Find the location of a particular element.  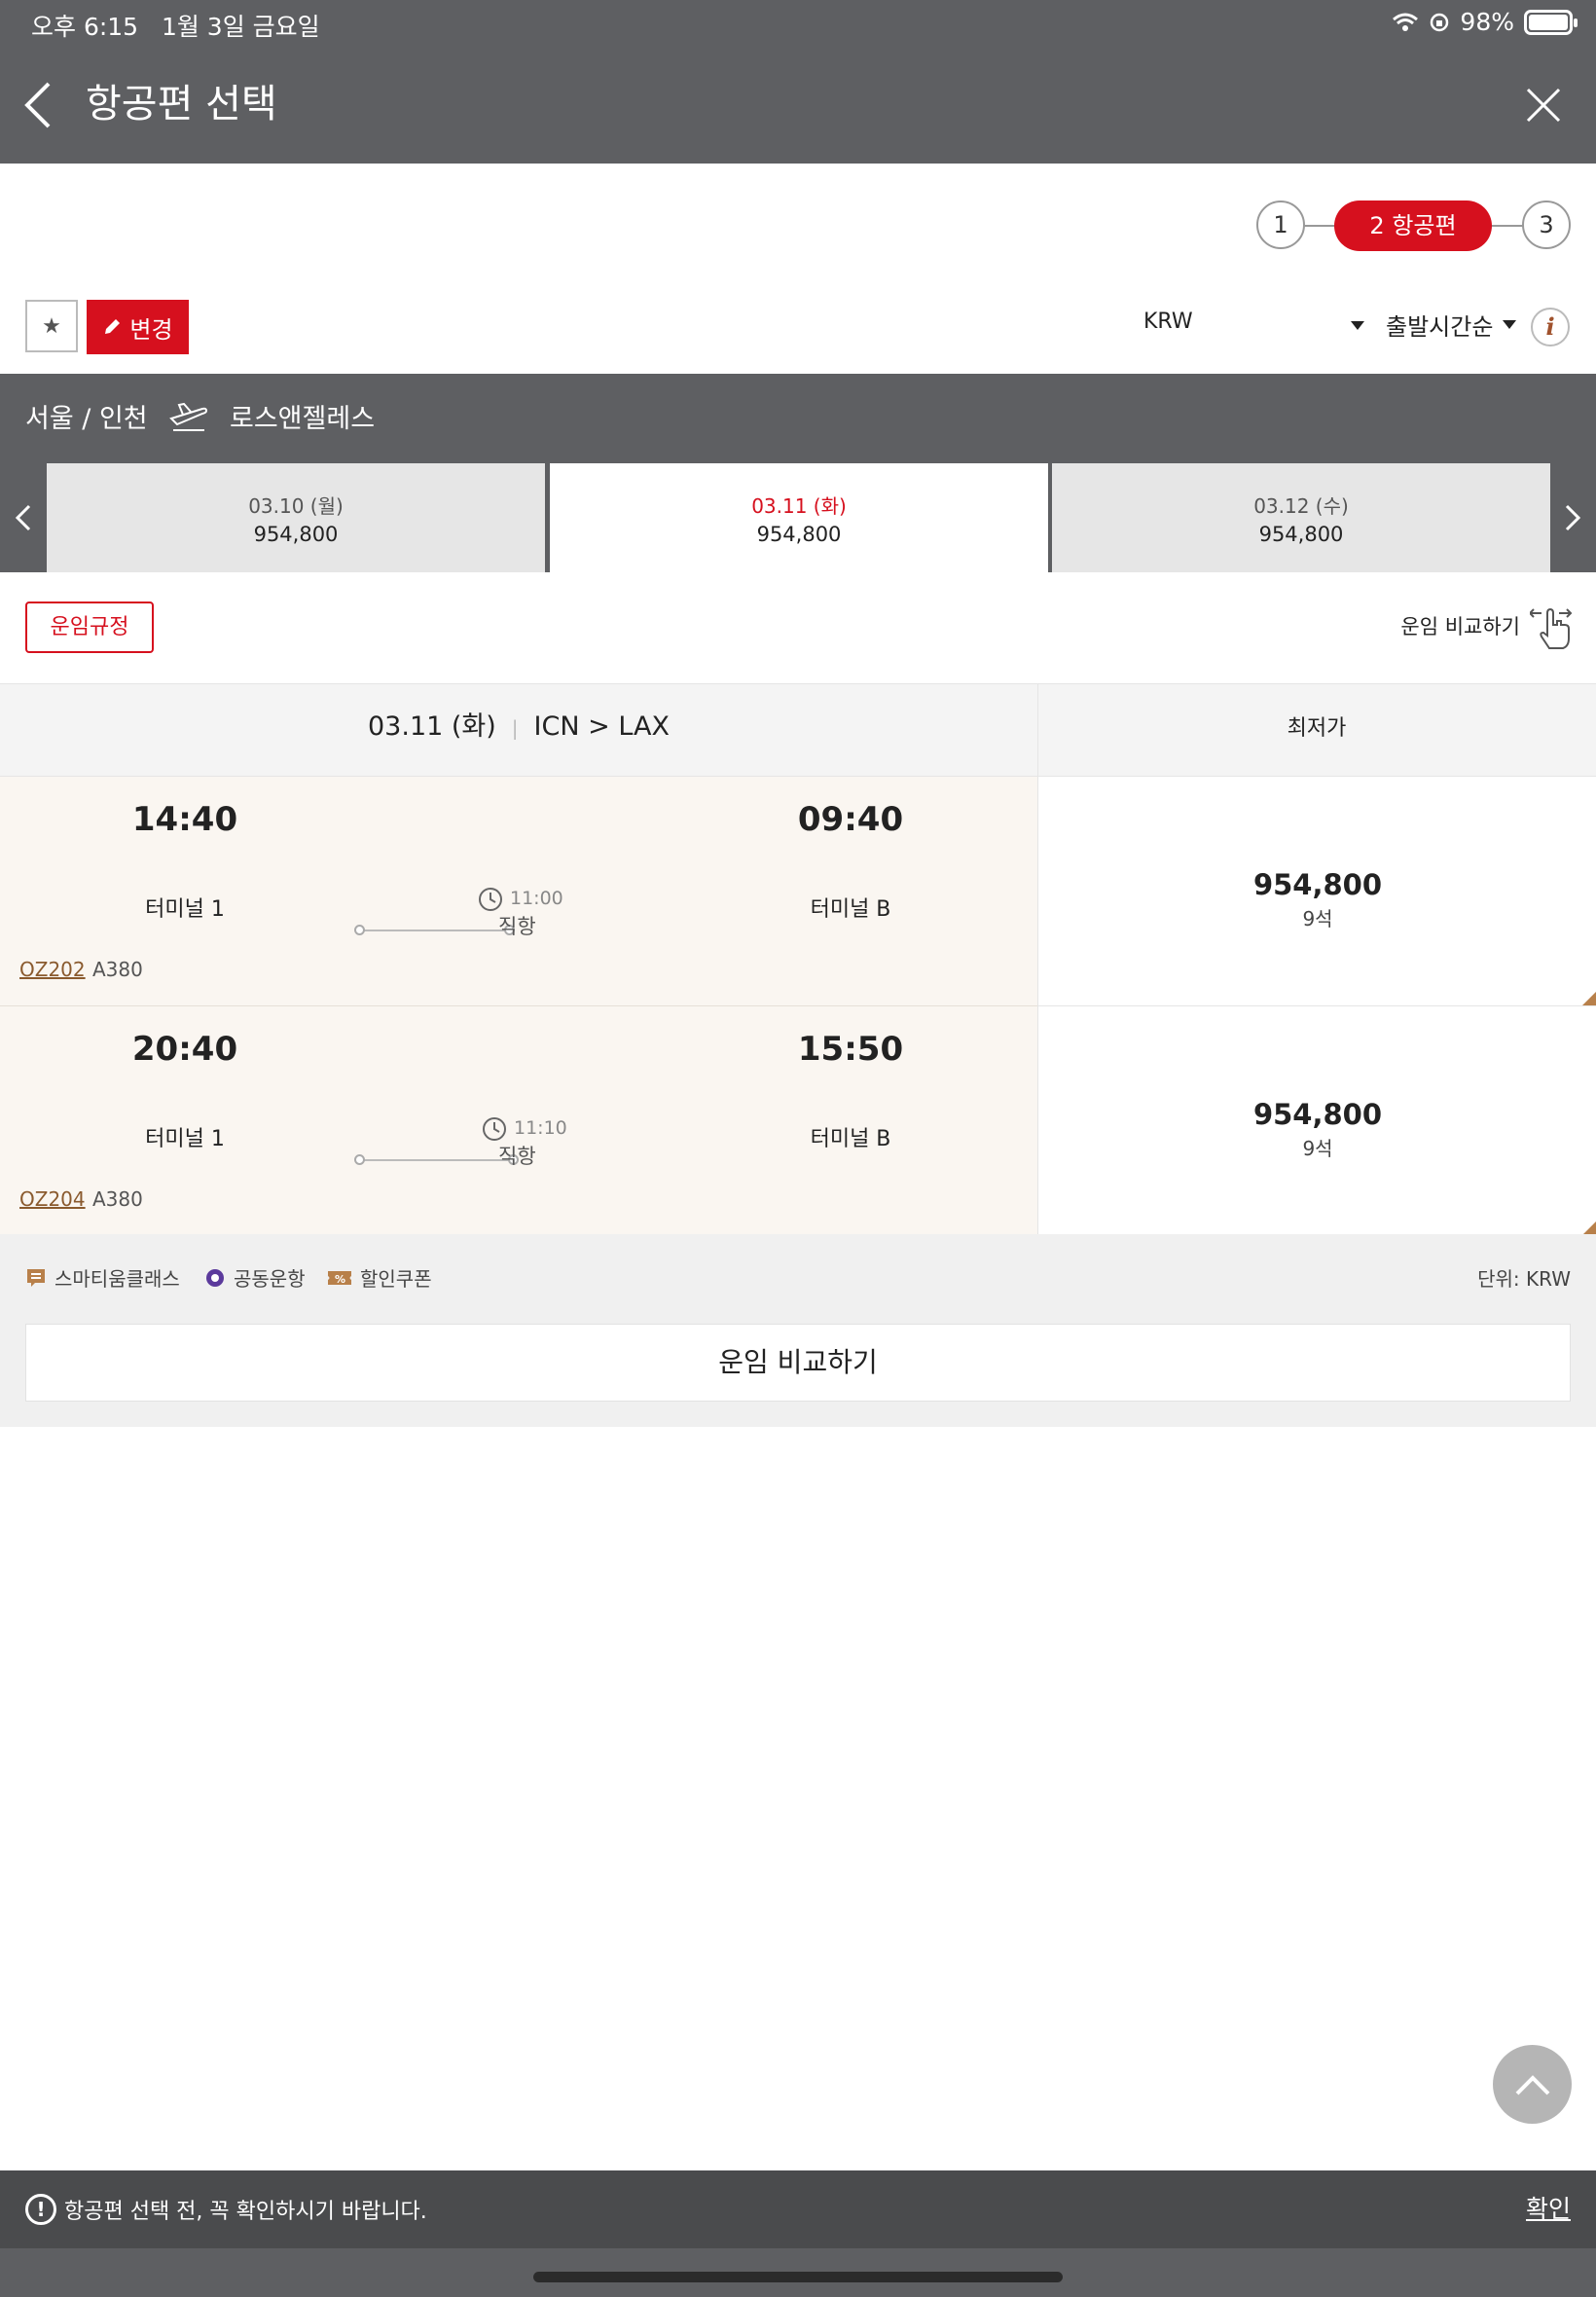

orientation-lock-icon is located at coordinates (1440, 22).